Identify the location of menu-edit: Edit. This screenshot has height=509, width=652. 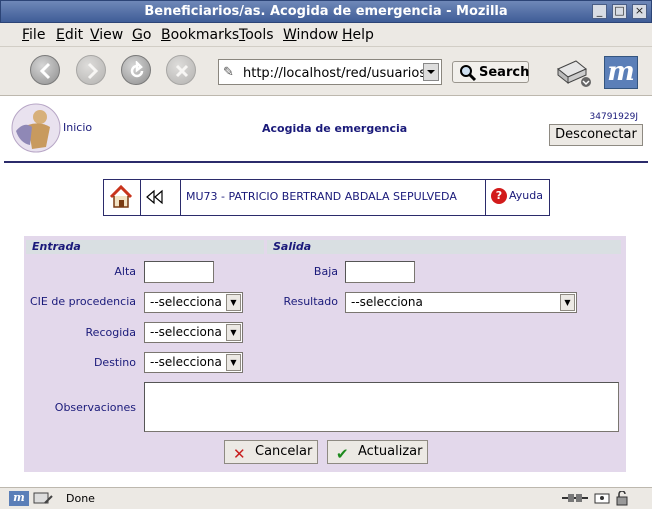
(69, 35).